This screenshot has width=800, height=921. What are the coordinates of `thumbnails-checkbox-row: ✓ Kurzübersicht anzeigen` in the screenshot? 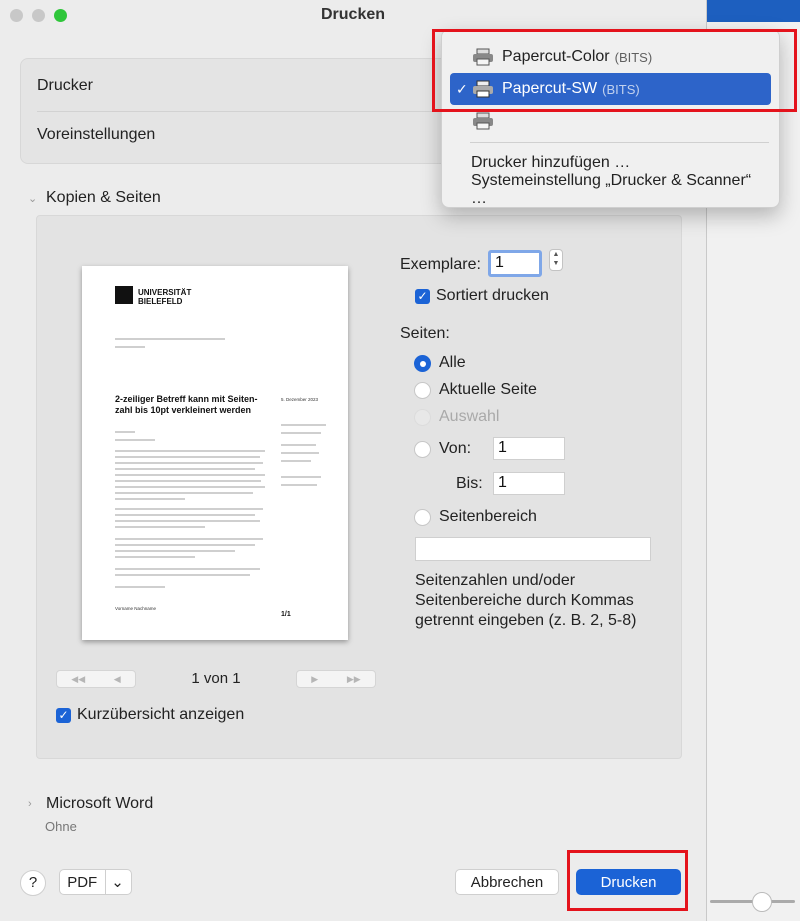 It's located at (150, 715).